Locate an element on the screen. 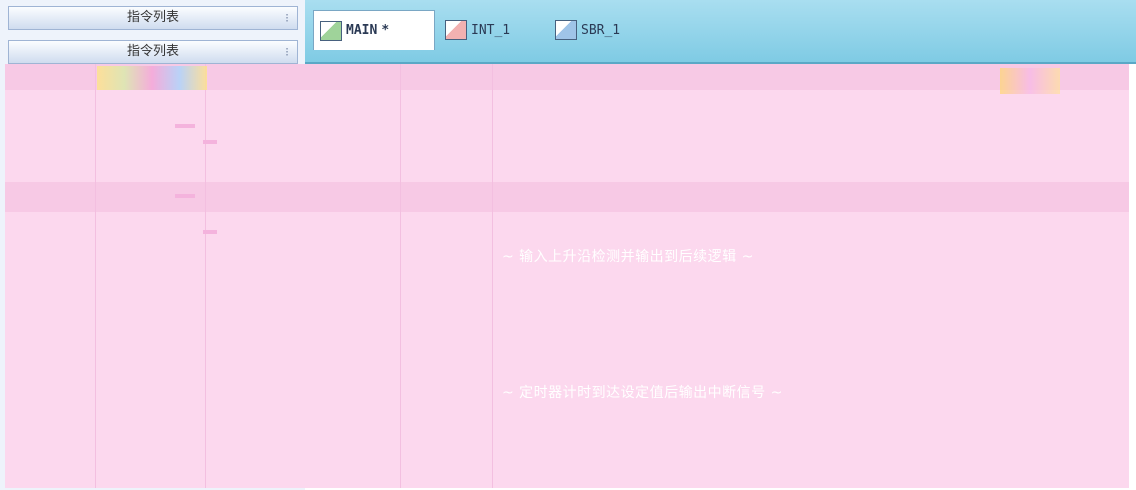 Image resolution: width=1136 pixels, height=490 pixels. editor-band is located at coordinates (567, 197).